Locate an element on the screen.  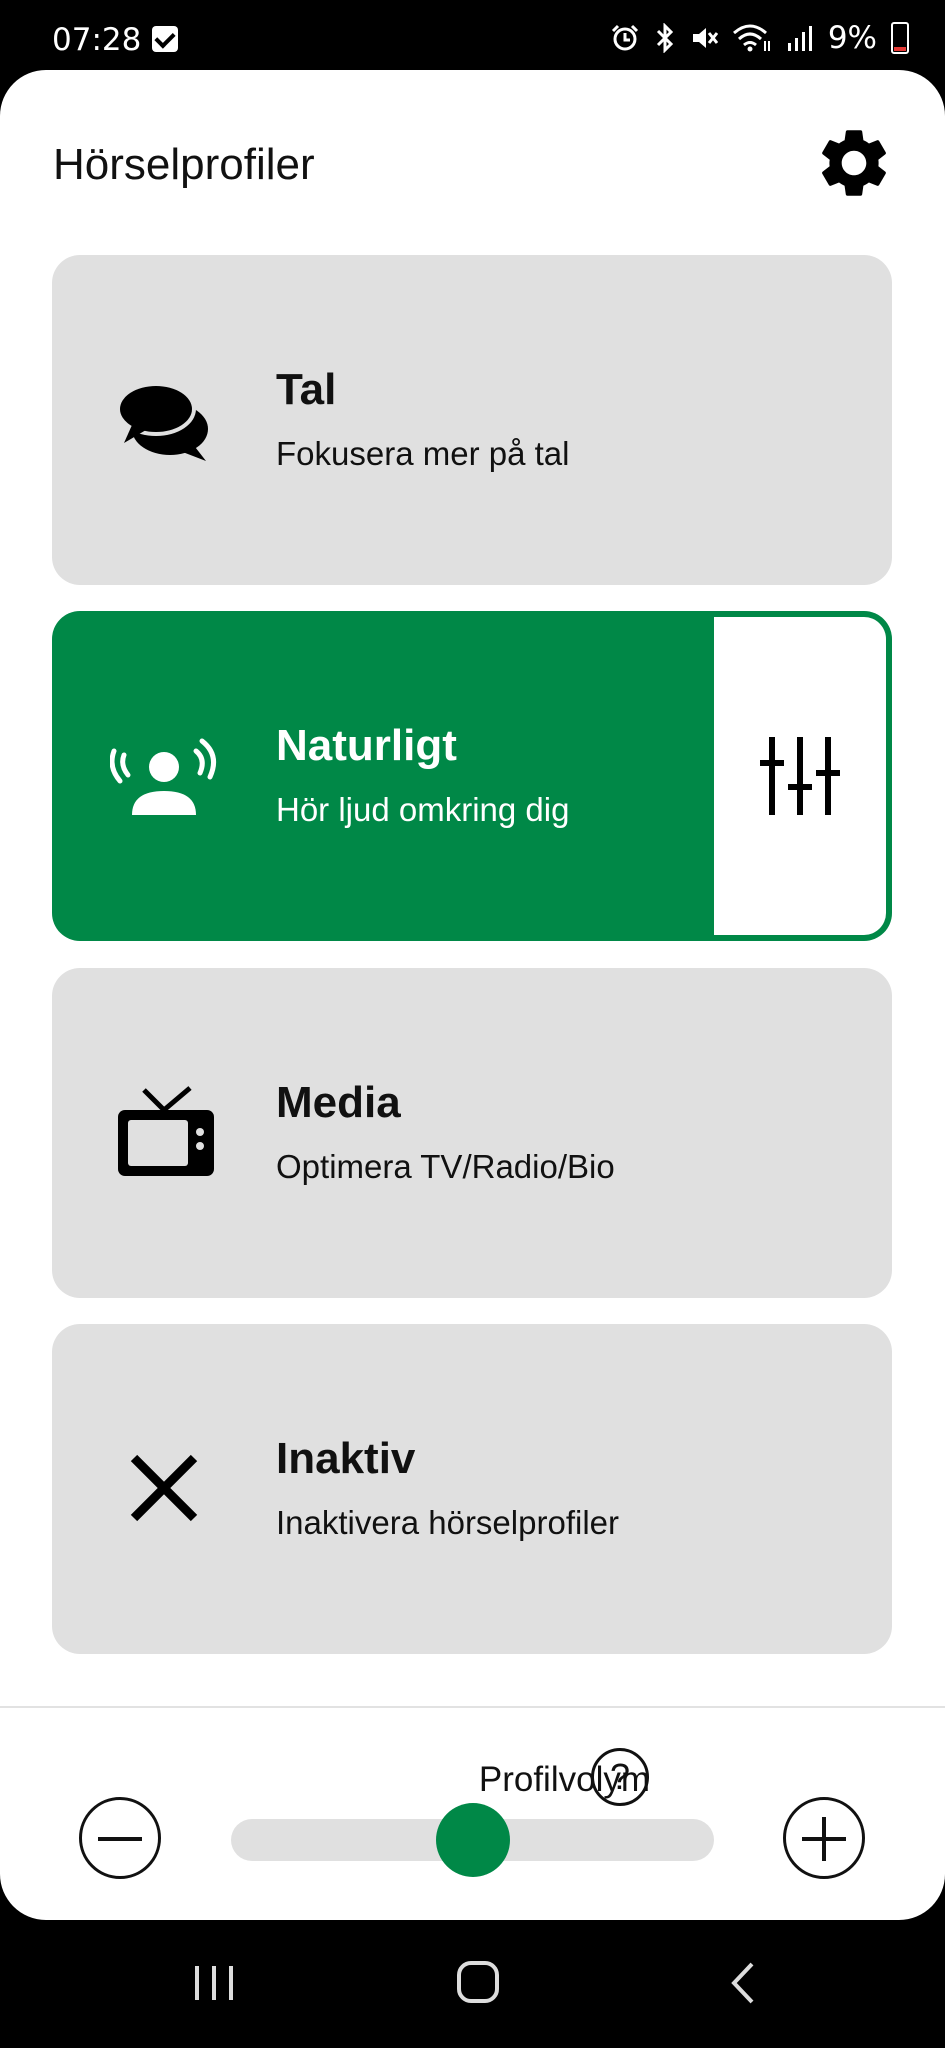
home-icon is located at coordinates (478, 1982).